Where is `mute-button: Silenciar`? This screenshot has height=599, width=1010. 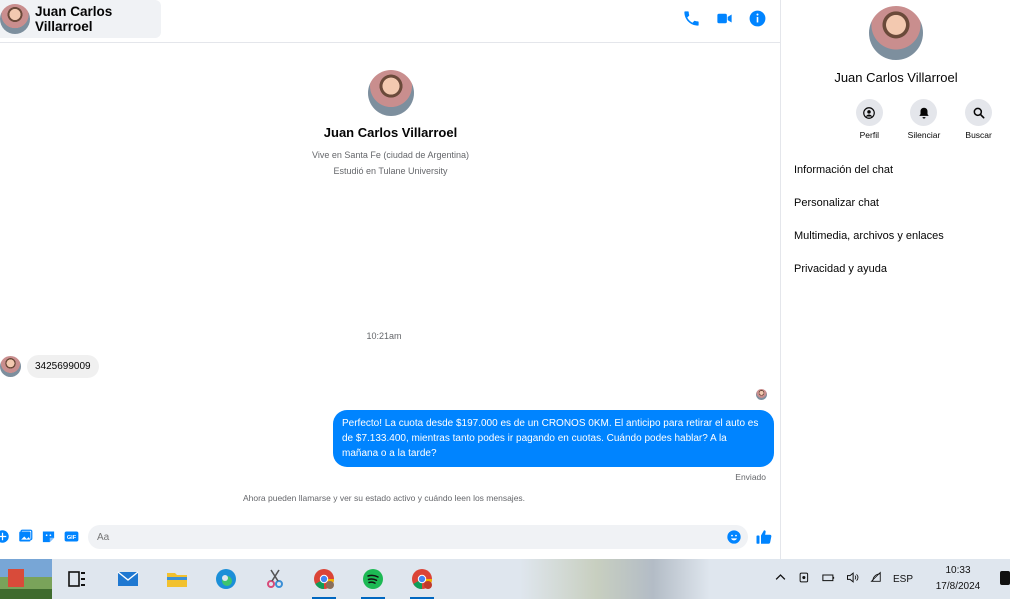
mute-button: Silenciar is located at coordinates (924, 119).